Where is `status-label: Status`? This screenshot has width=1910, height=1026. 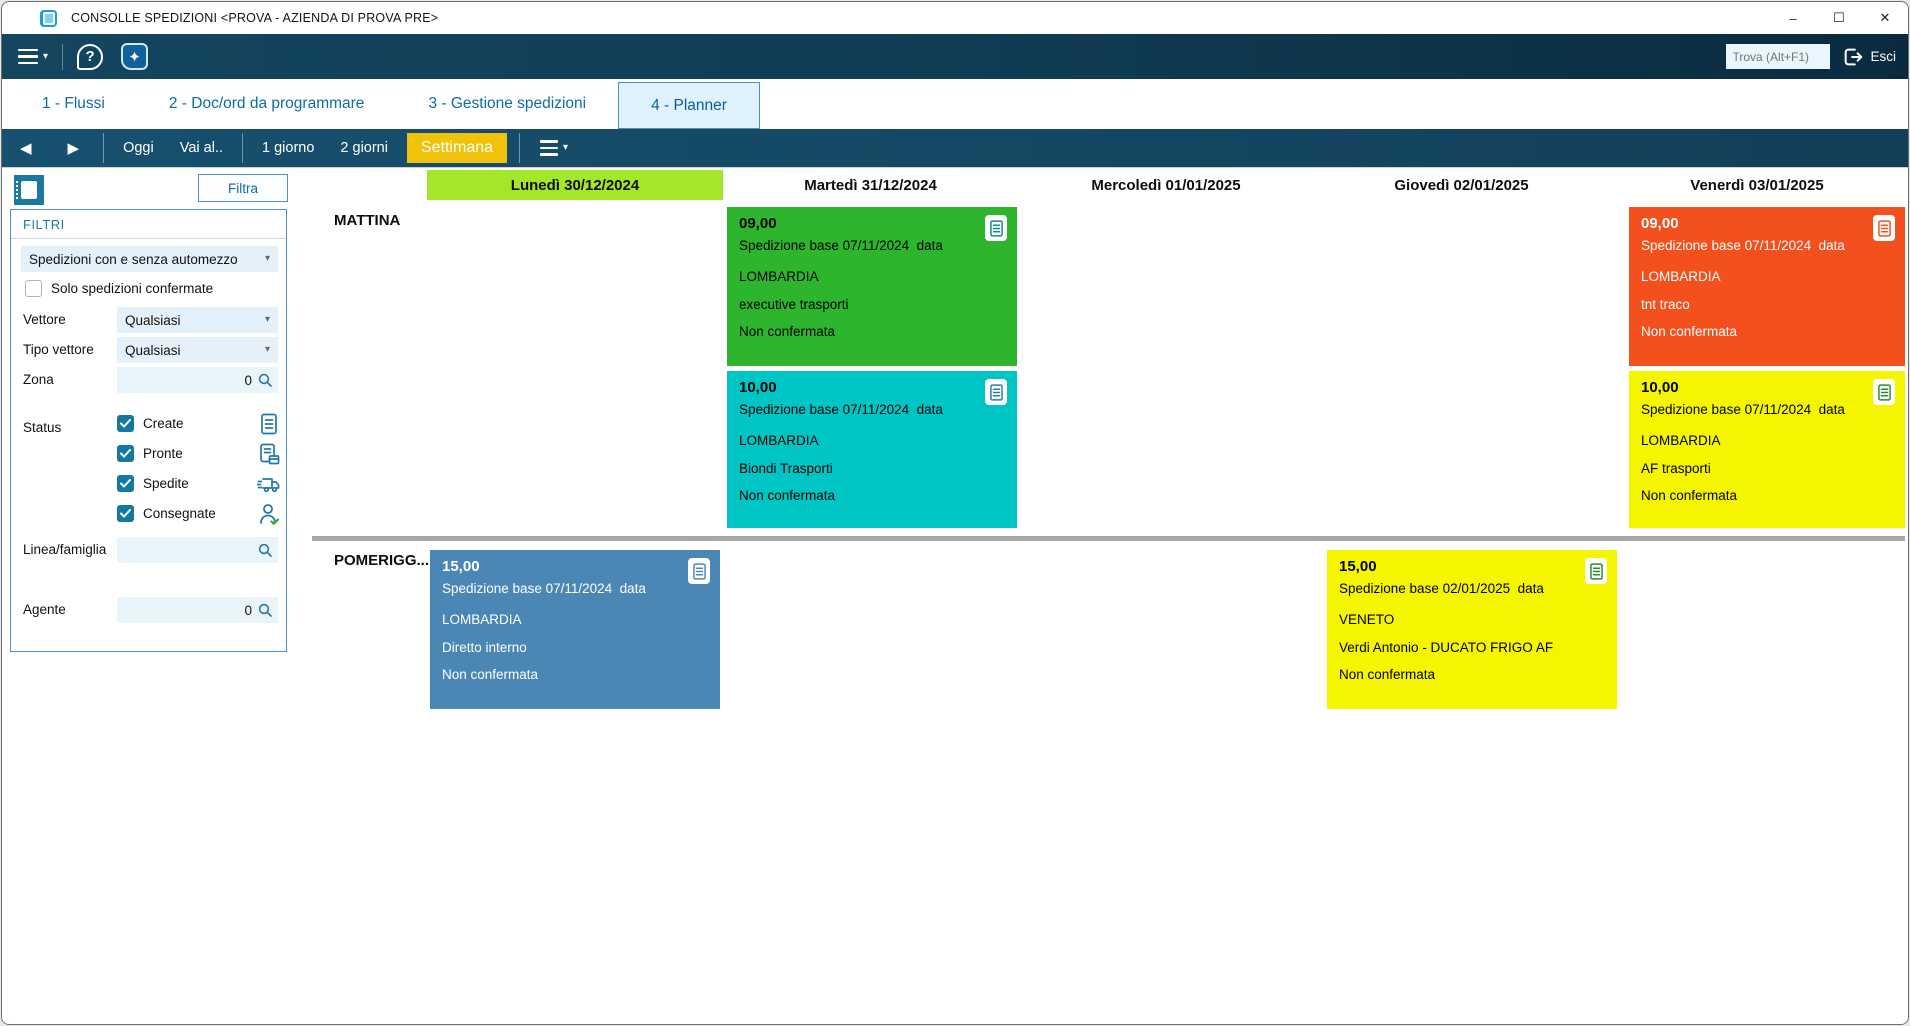
status-label: Status is located at coordinates (42, 427).